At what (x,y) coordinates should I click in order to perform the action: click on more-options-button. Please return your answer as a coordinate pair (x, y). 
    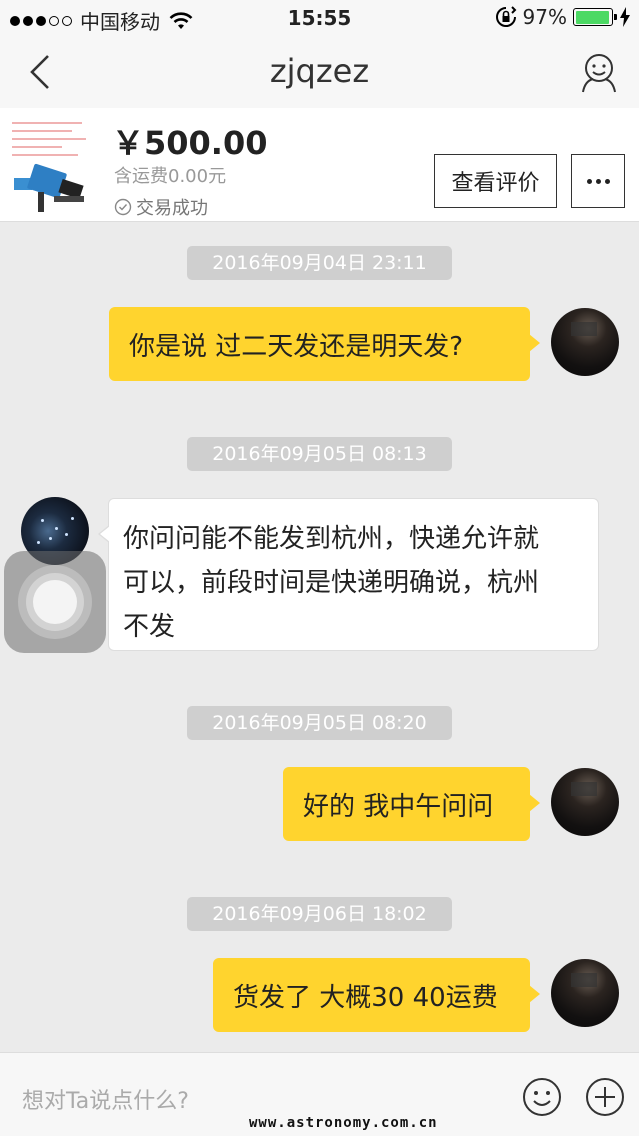
    Looking at the image, I should click on (598, 181).